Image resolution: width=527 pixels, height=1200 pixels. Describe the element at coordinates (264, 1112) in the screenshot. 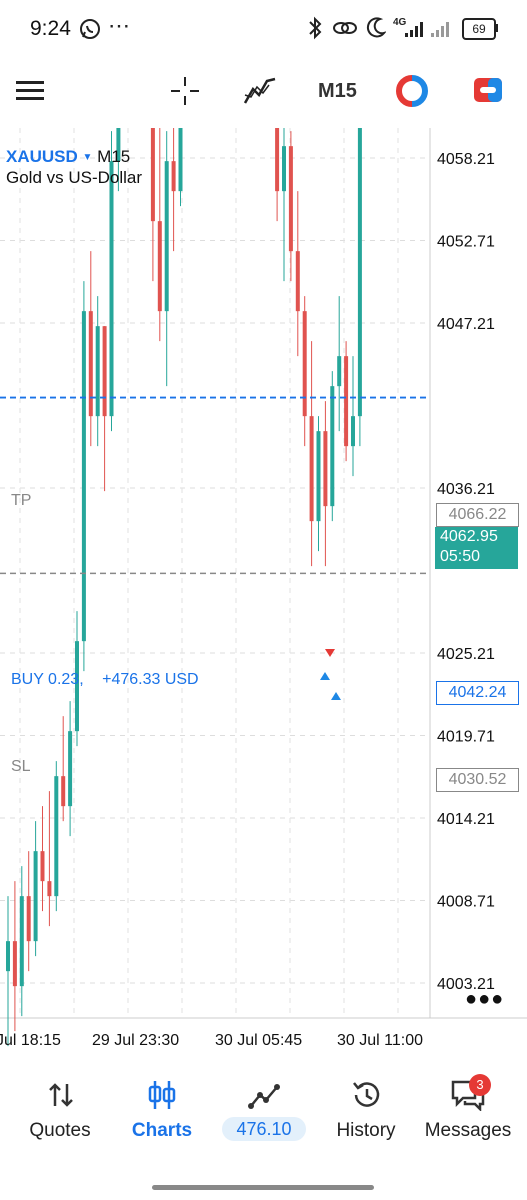

I see `nav-trade` at that location.